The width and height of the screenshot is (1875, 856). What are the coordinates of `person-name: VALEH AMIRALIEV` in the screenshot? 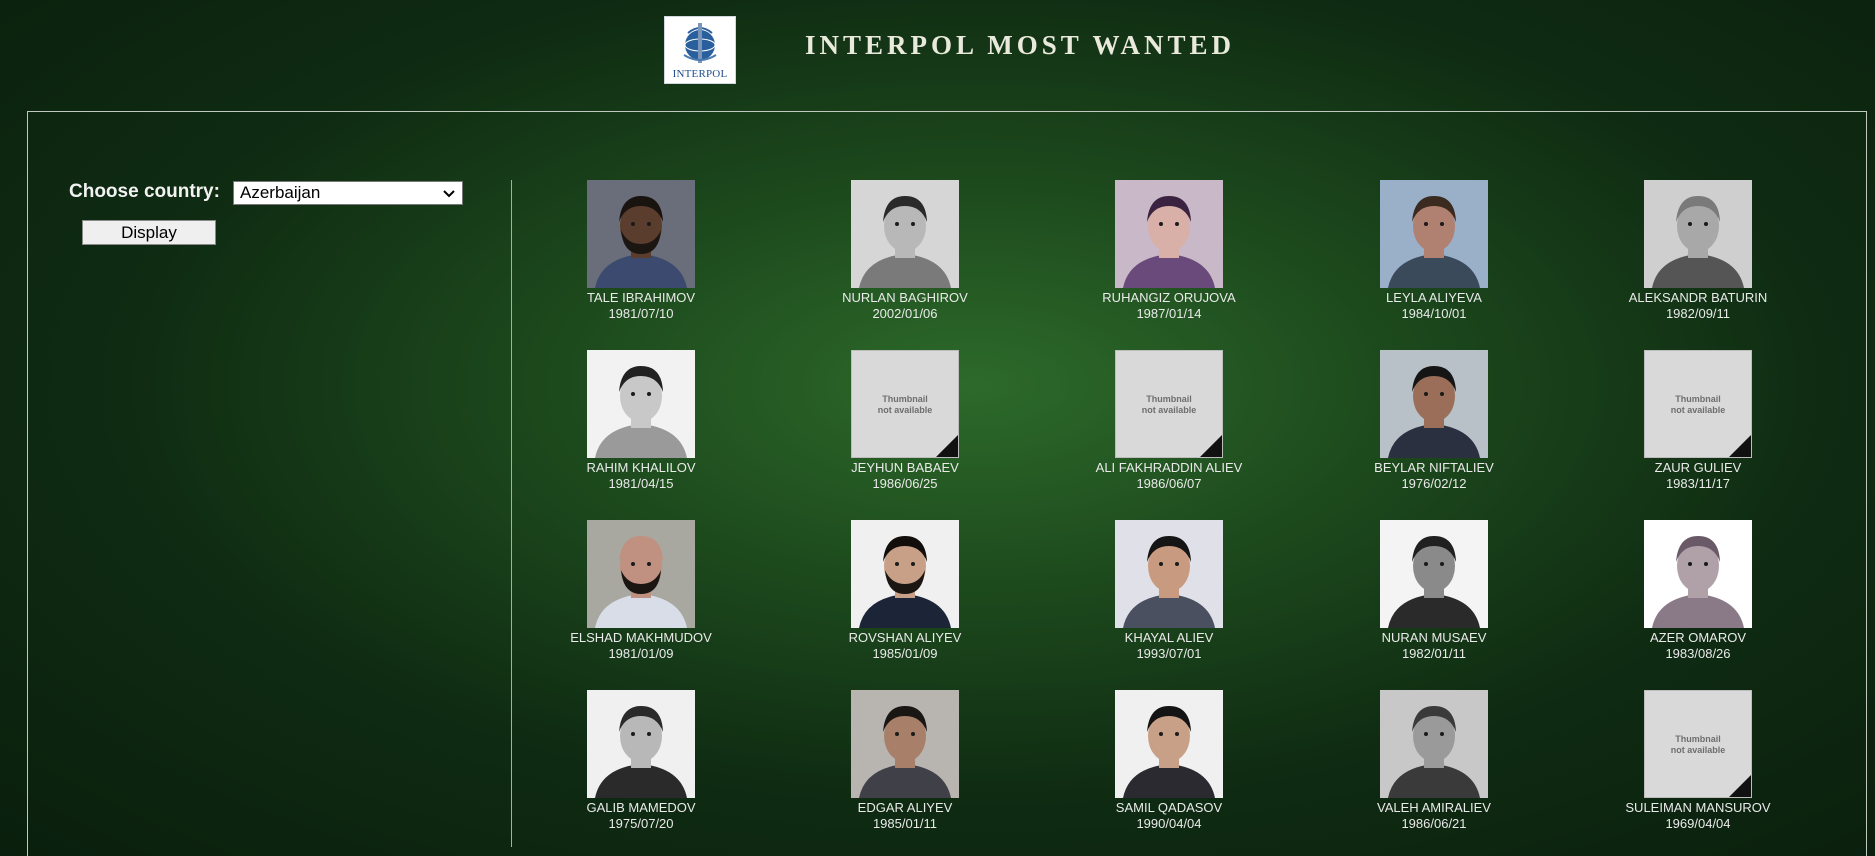 It's located at (1434, 808).